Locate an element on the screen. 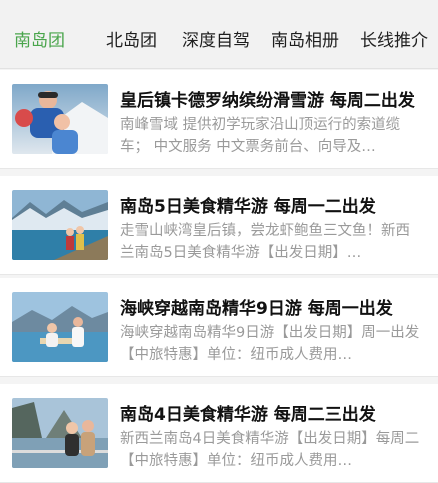  tab-self-drive: 深度自驾 is located at coordinates (216, 34).